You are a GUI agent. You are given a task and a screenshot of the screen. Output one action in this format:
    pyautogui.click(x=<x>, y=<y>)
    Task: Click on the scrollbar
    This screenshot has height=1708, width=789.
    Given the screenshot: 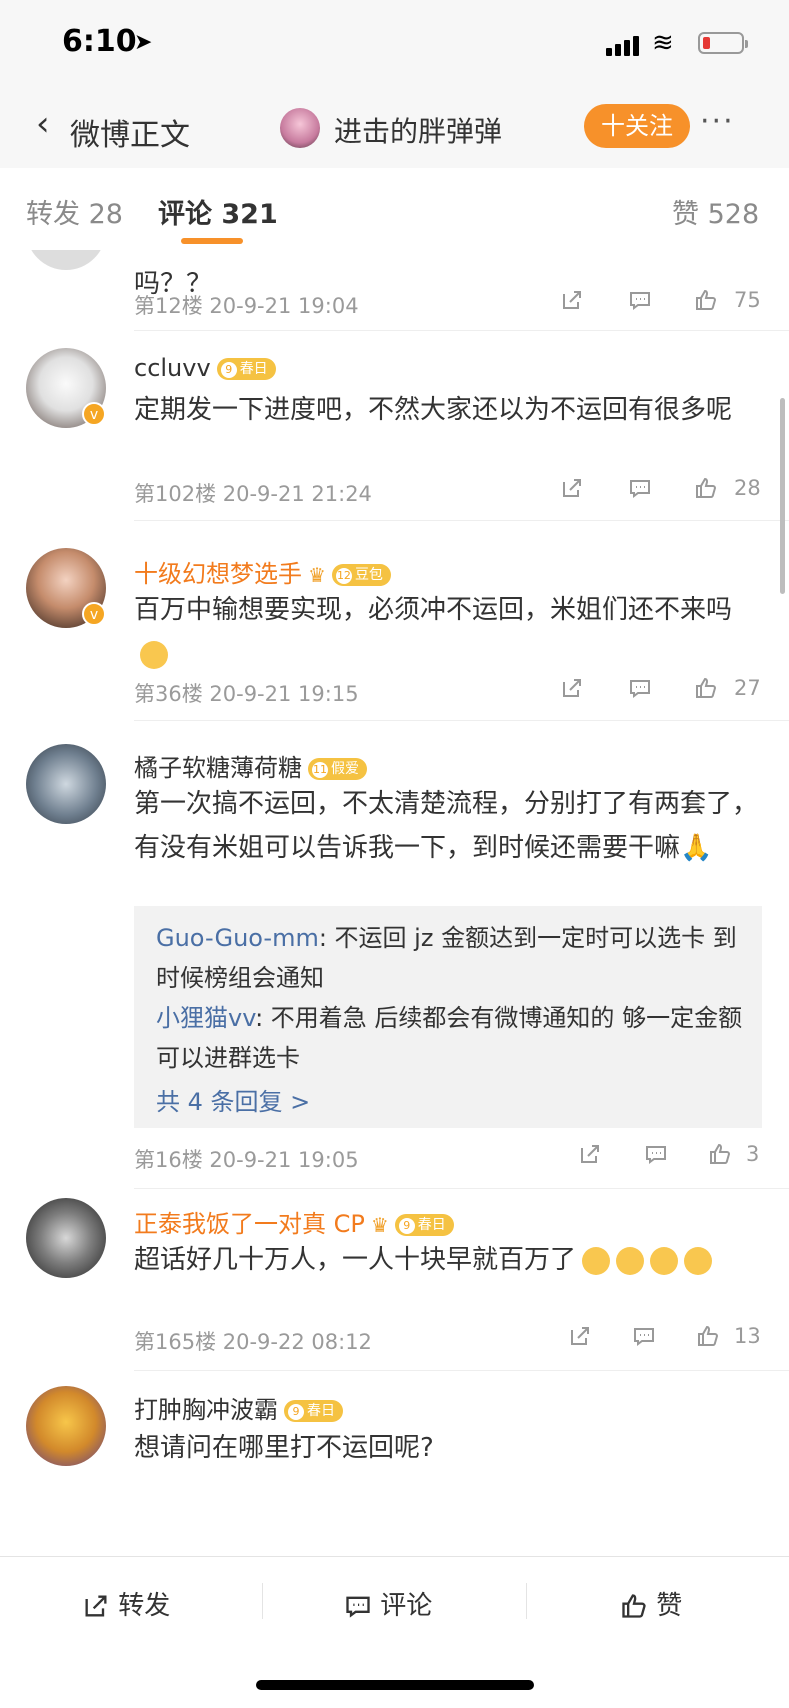 What is the action you would take?
    pyautogui.click(x=782, y=496)
    